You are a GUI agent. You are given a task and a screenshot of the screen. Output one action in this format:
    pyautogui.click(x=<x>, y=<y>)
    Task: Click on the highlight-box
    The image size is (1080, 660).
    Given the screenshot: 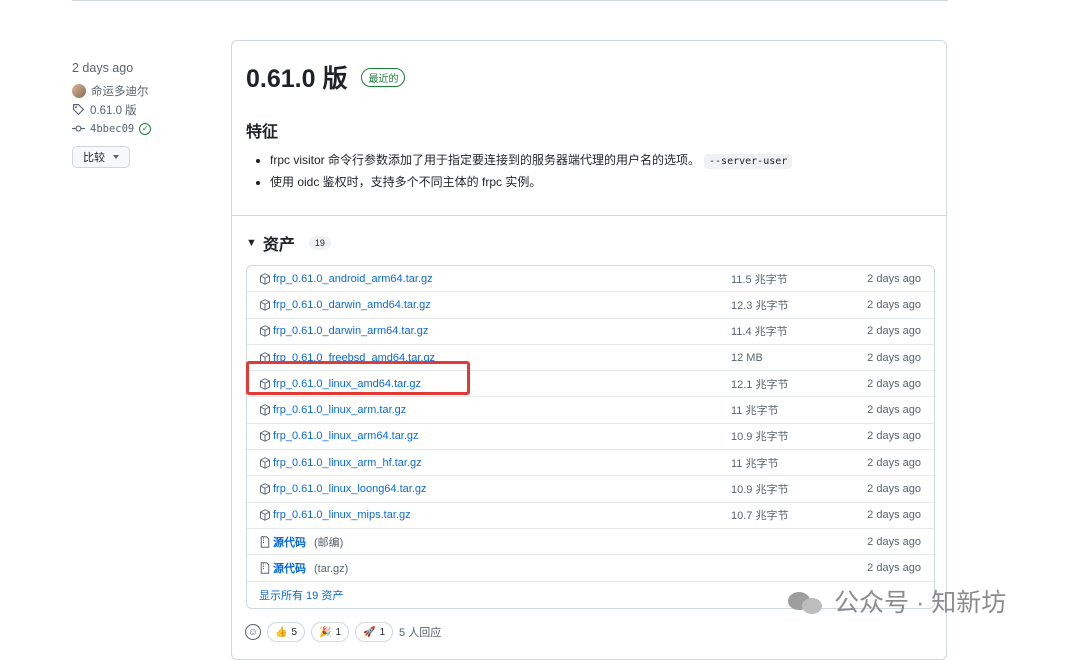 What is the action you would take?
    pyautogui.click(x=358, y=378)
    